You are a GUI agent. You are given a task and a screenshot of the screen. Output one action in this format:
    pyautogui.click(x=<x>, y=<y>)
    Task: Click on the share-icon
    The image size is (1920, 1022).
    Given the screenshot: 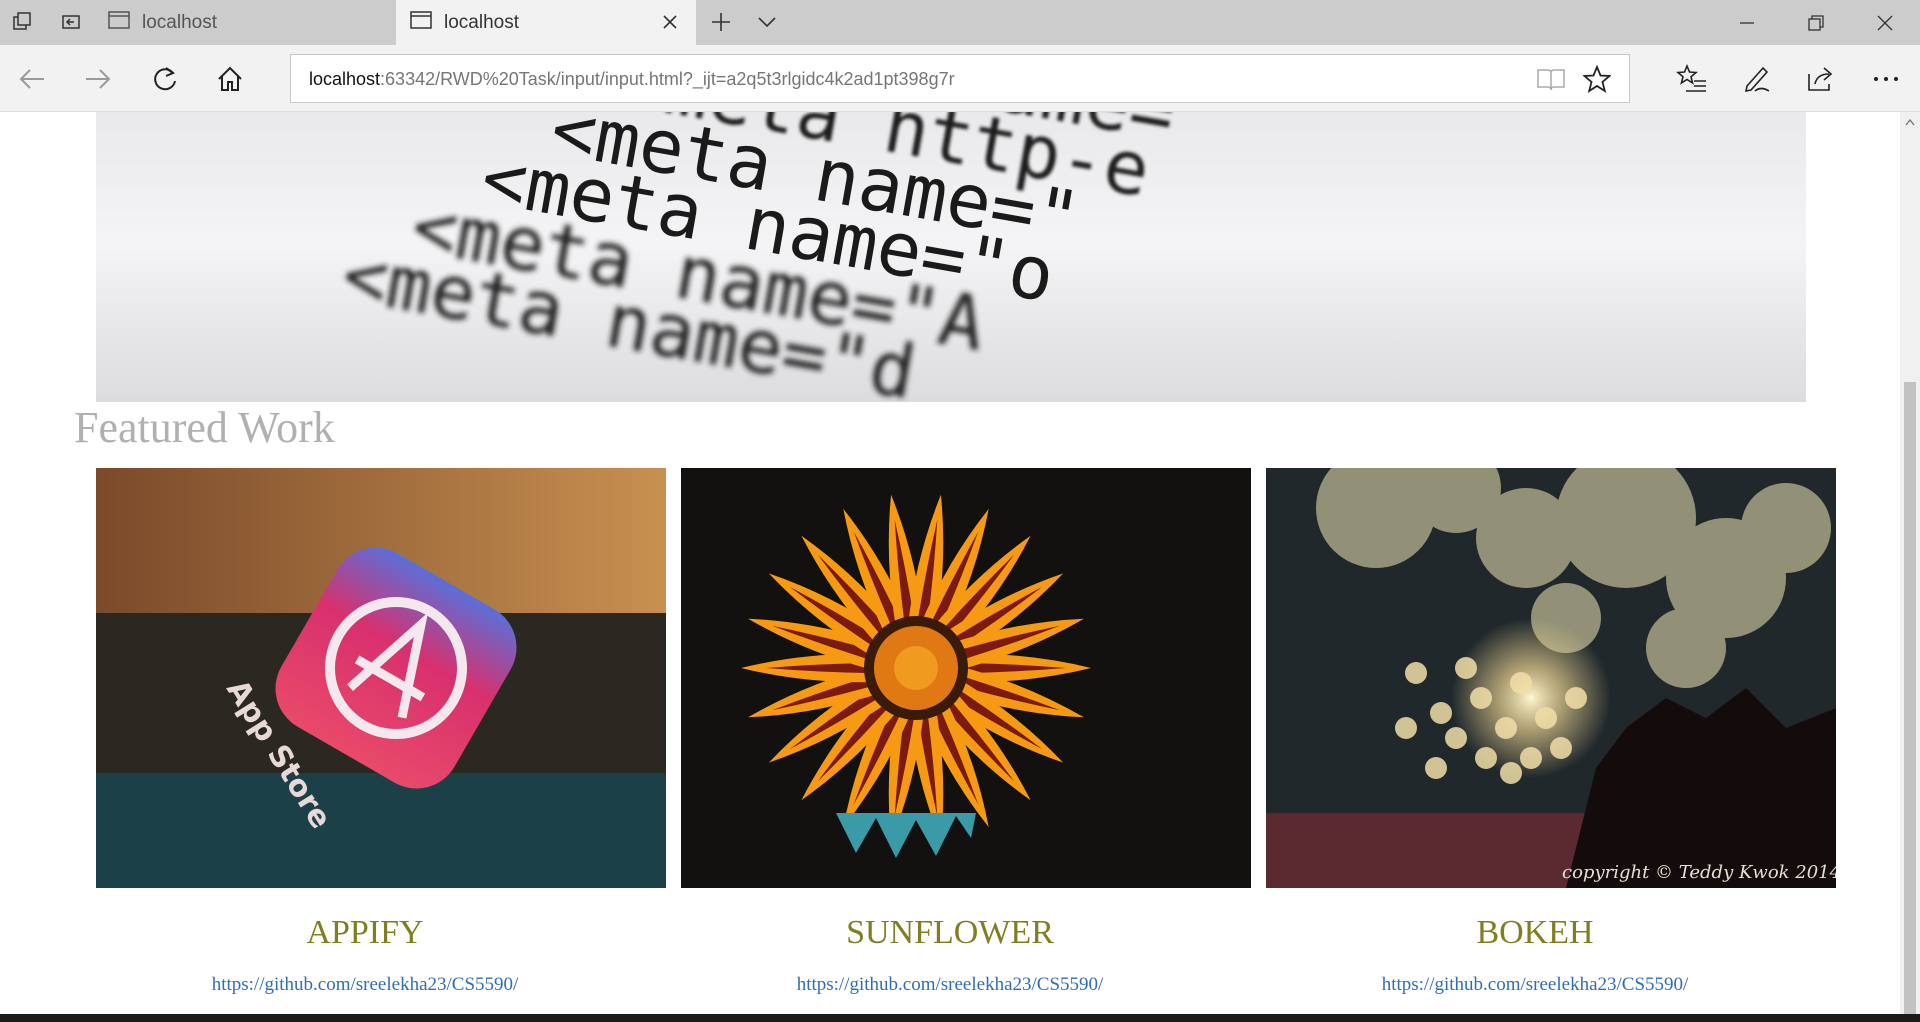 What is the action you would take?
    pyautogui.click(x=1820, y=79)
    